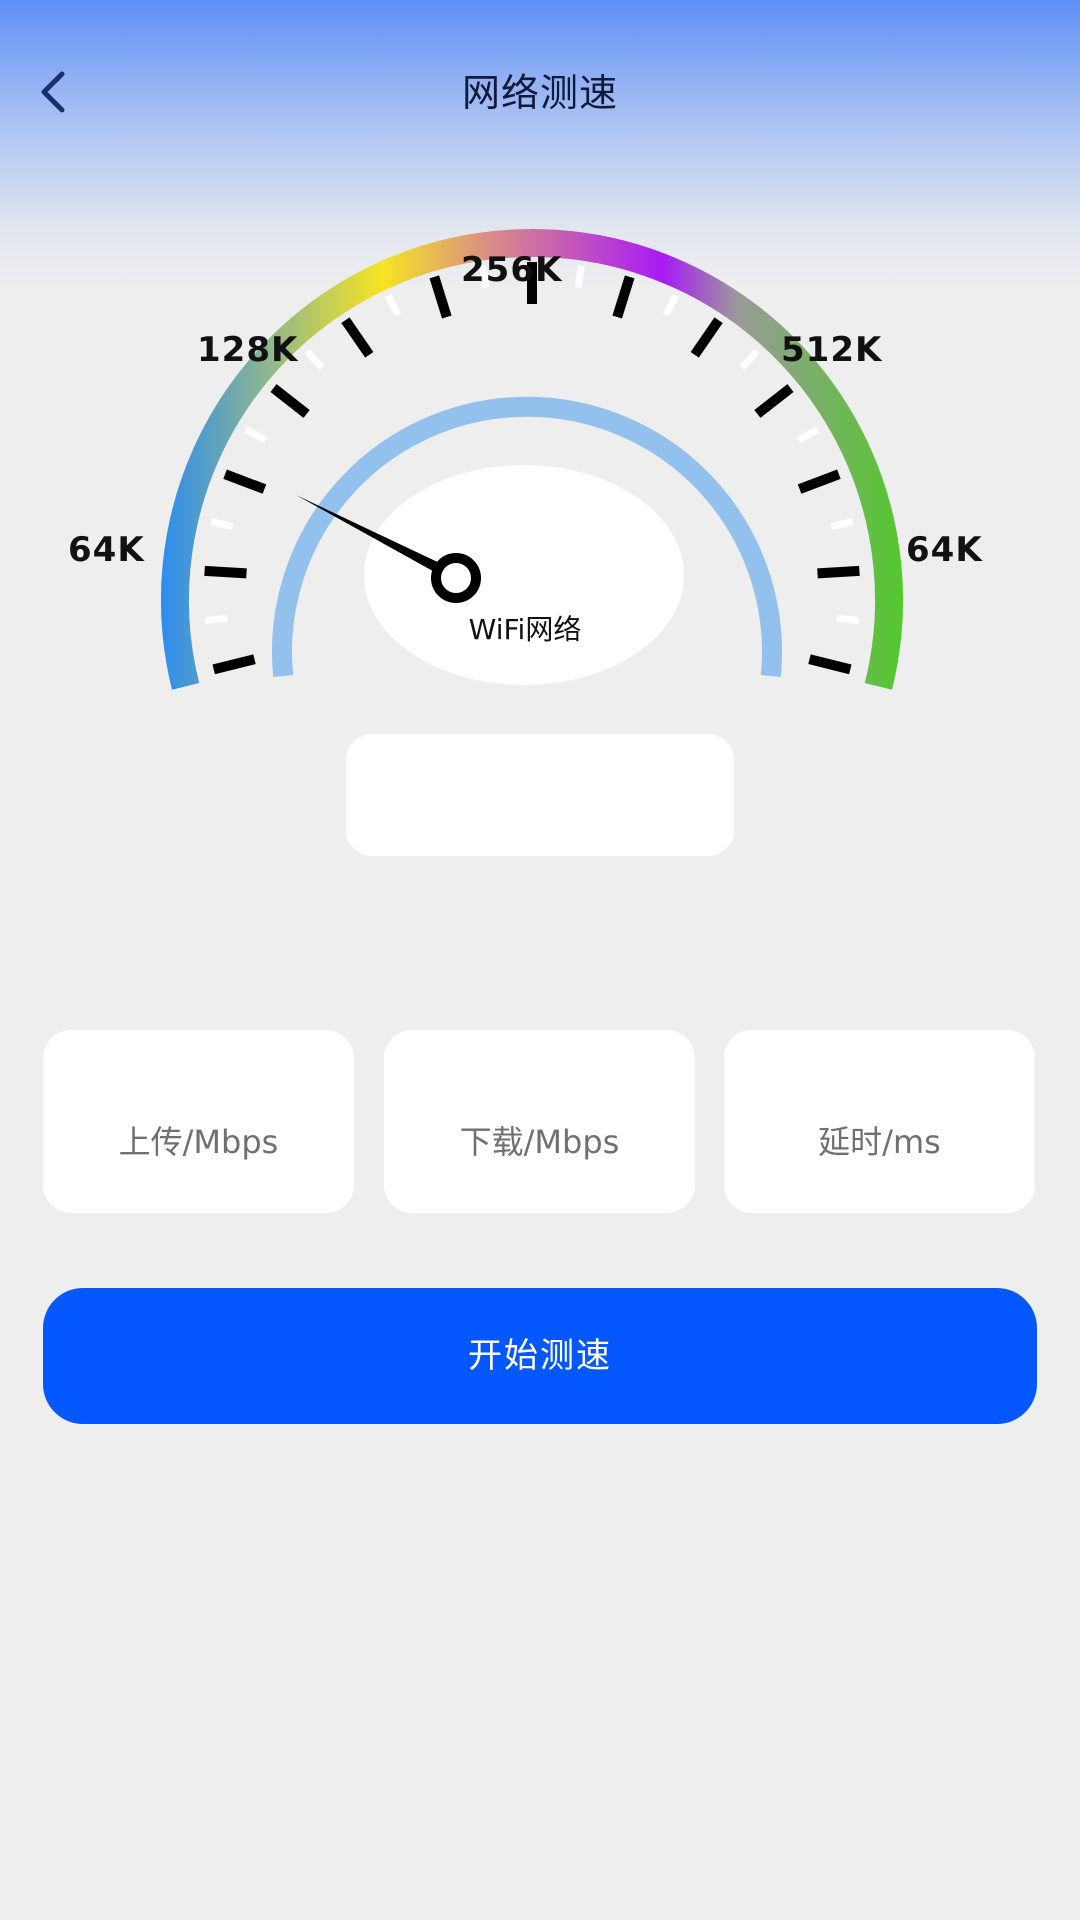 The image size is (1080, 1920). What do you see at coordinates (106, 550) in the screenshot?
I see `gauge-label-64k-left: 64K` at bounding box center [106, 550].